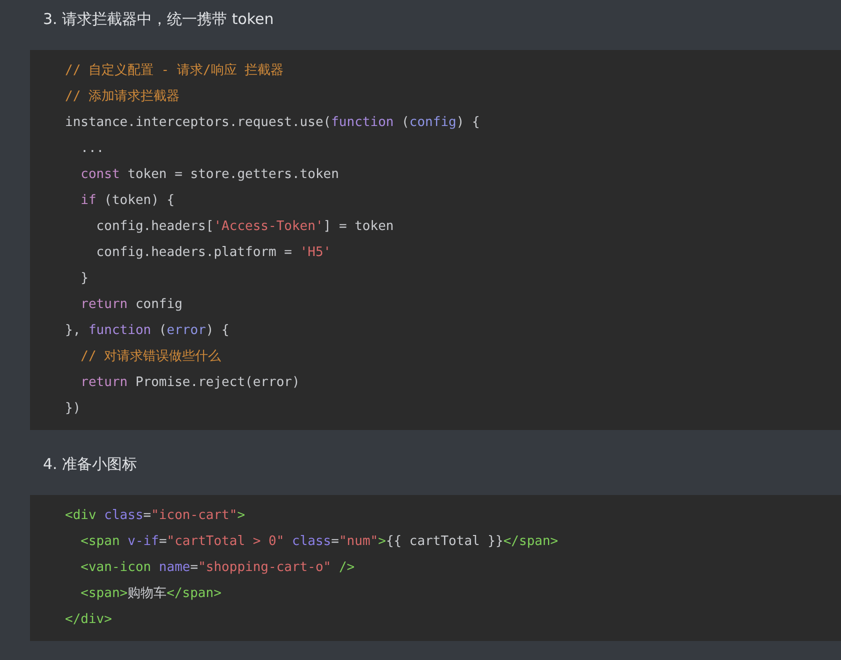  I want to click on section-heading: 4. 准备小图标, so click(90, 464).